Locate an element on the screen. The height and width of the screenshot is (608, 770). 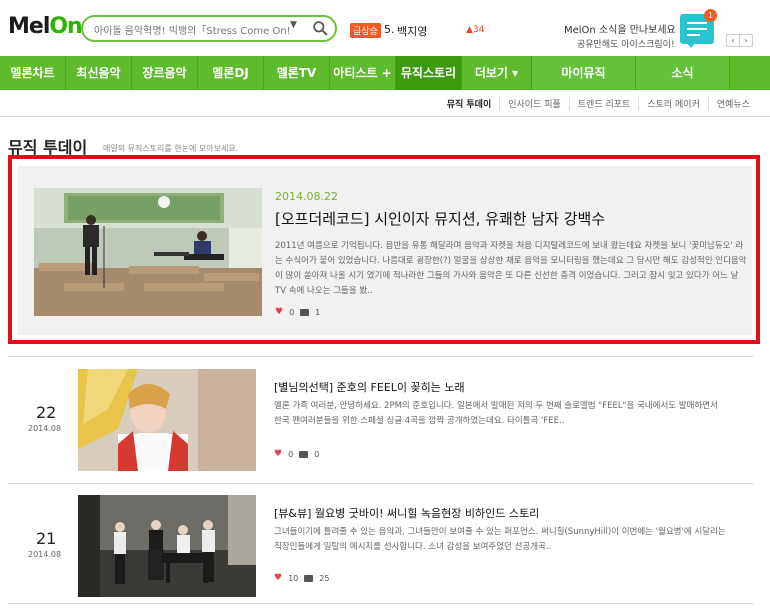
story-day: 22 is located at coordinates (46, 412).